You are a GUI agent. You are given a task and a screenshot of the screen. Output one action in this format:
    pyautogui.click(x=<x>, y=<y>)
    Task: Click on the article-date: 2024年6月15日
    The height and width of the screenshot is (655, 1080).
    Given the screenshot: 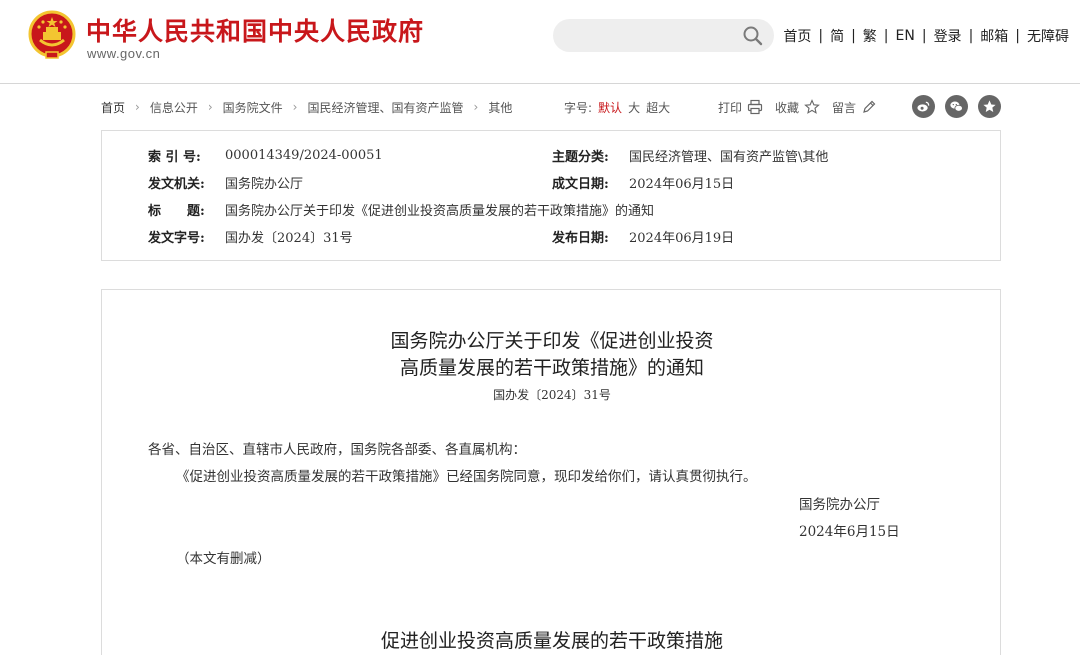 What is the action you would take?
    pyautogui.click(x=849, y=532)
    